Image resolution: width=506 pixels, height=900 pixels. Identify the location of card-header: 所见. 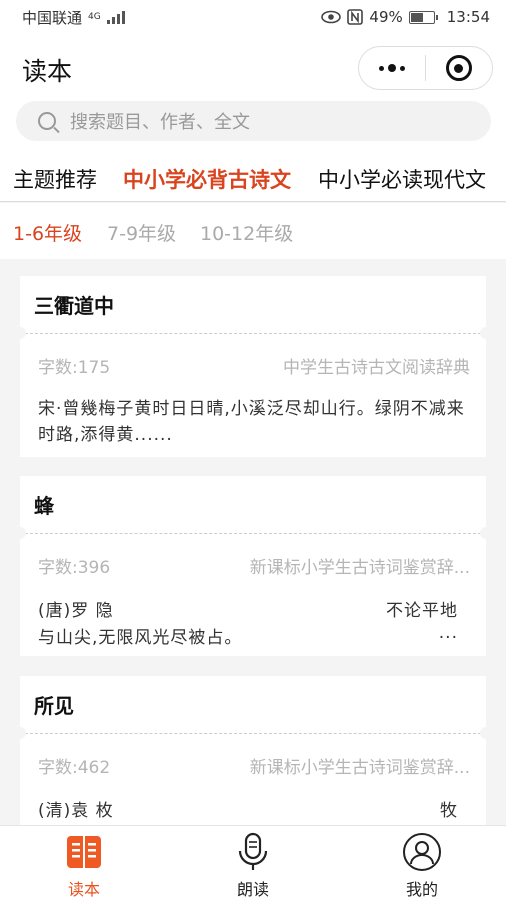
(253, 707).